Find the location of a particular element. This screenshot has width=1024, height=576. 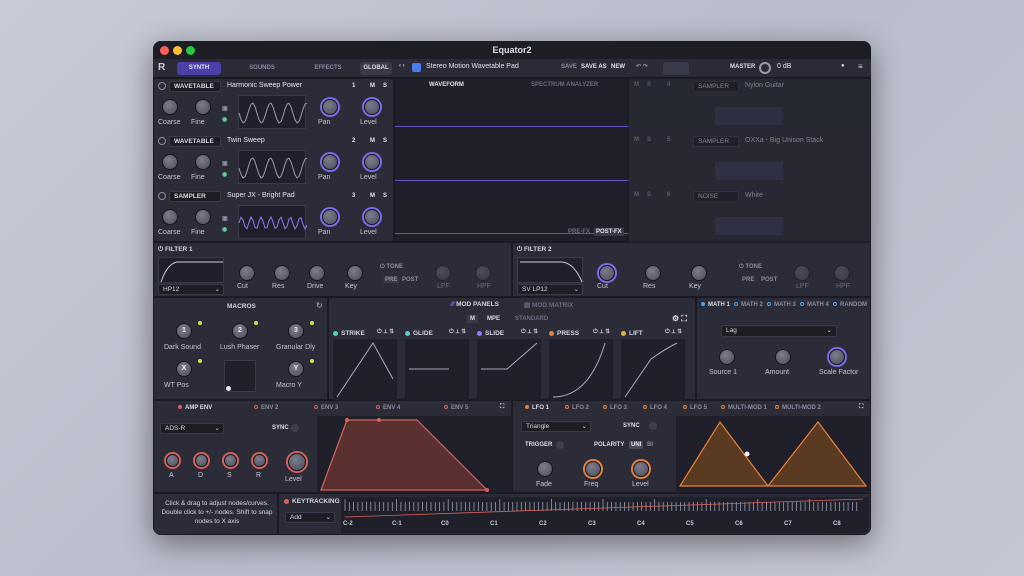

lfo-uni-button: UNI is located at coordinates (636, 445).